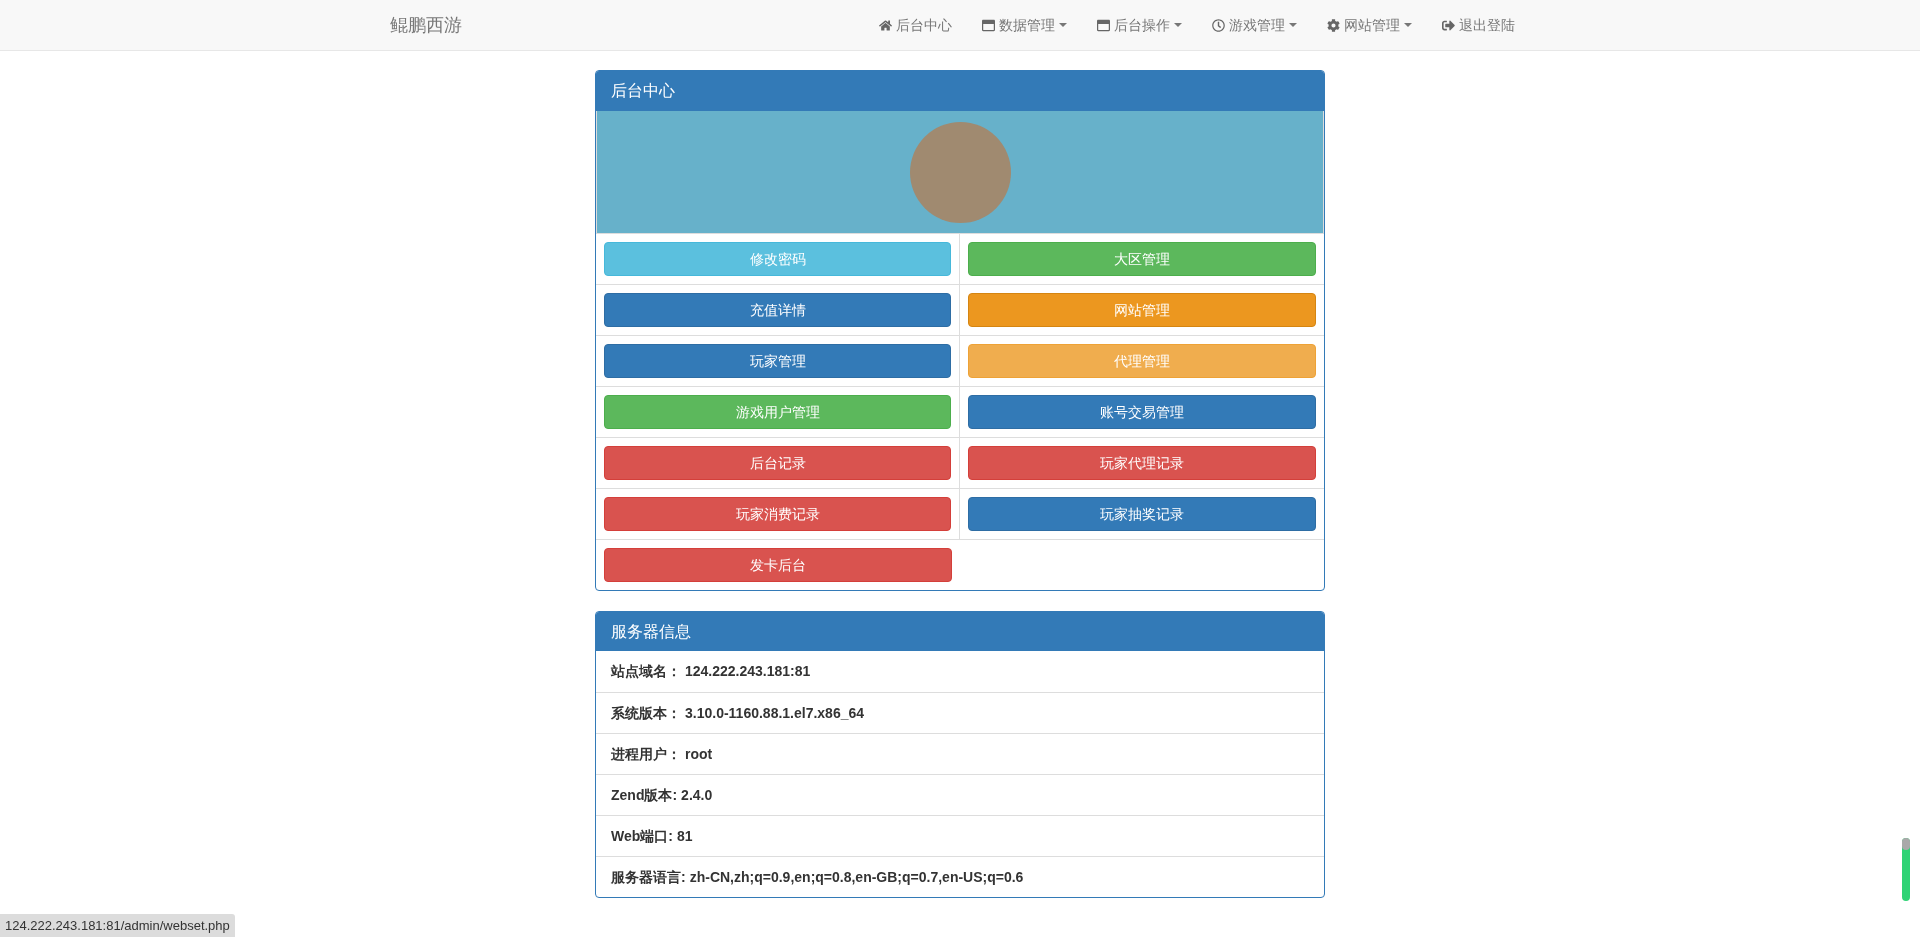  I want to click on info-value: 124.222.243.181:81, so click(748, 671).